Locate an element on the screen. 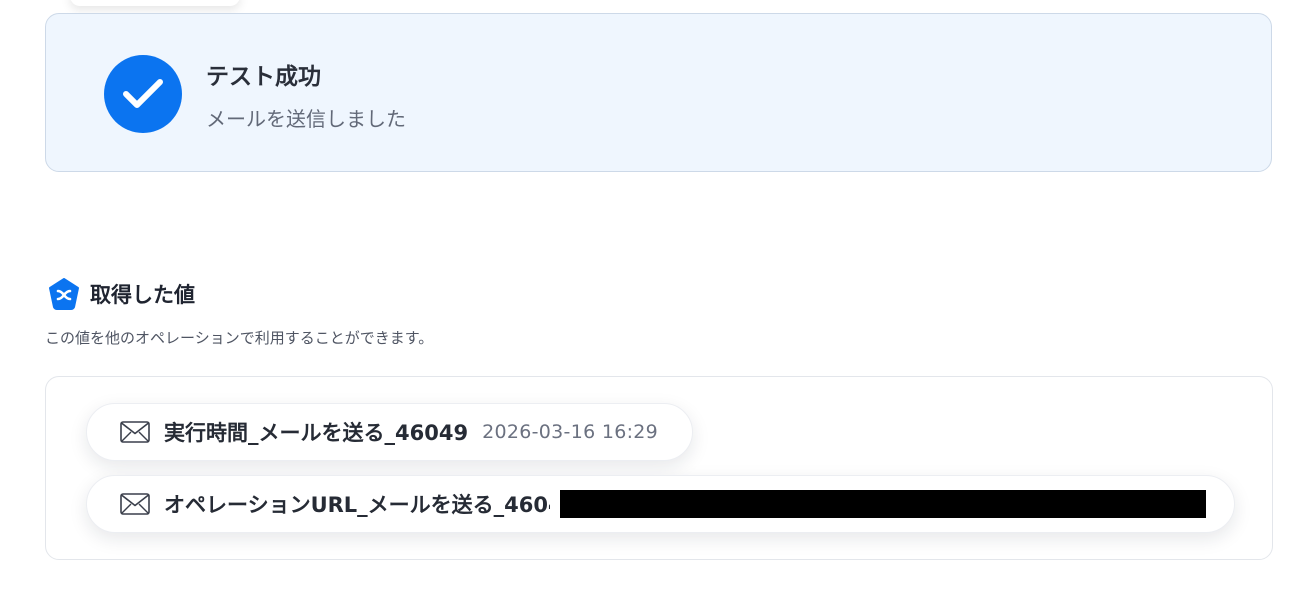 The width and height of the screenshot is (1306, 608). value-label: オペレーションURL_メールを送る_46049 is located at coordinates (357, 505).